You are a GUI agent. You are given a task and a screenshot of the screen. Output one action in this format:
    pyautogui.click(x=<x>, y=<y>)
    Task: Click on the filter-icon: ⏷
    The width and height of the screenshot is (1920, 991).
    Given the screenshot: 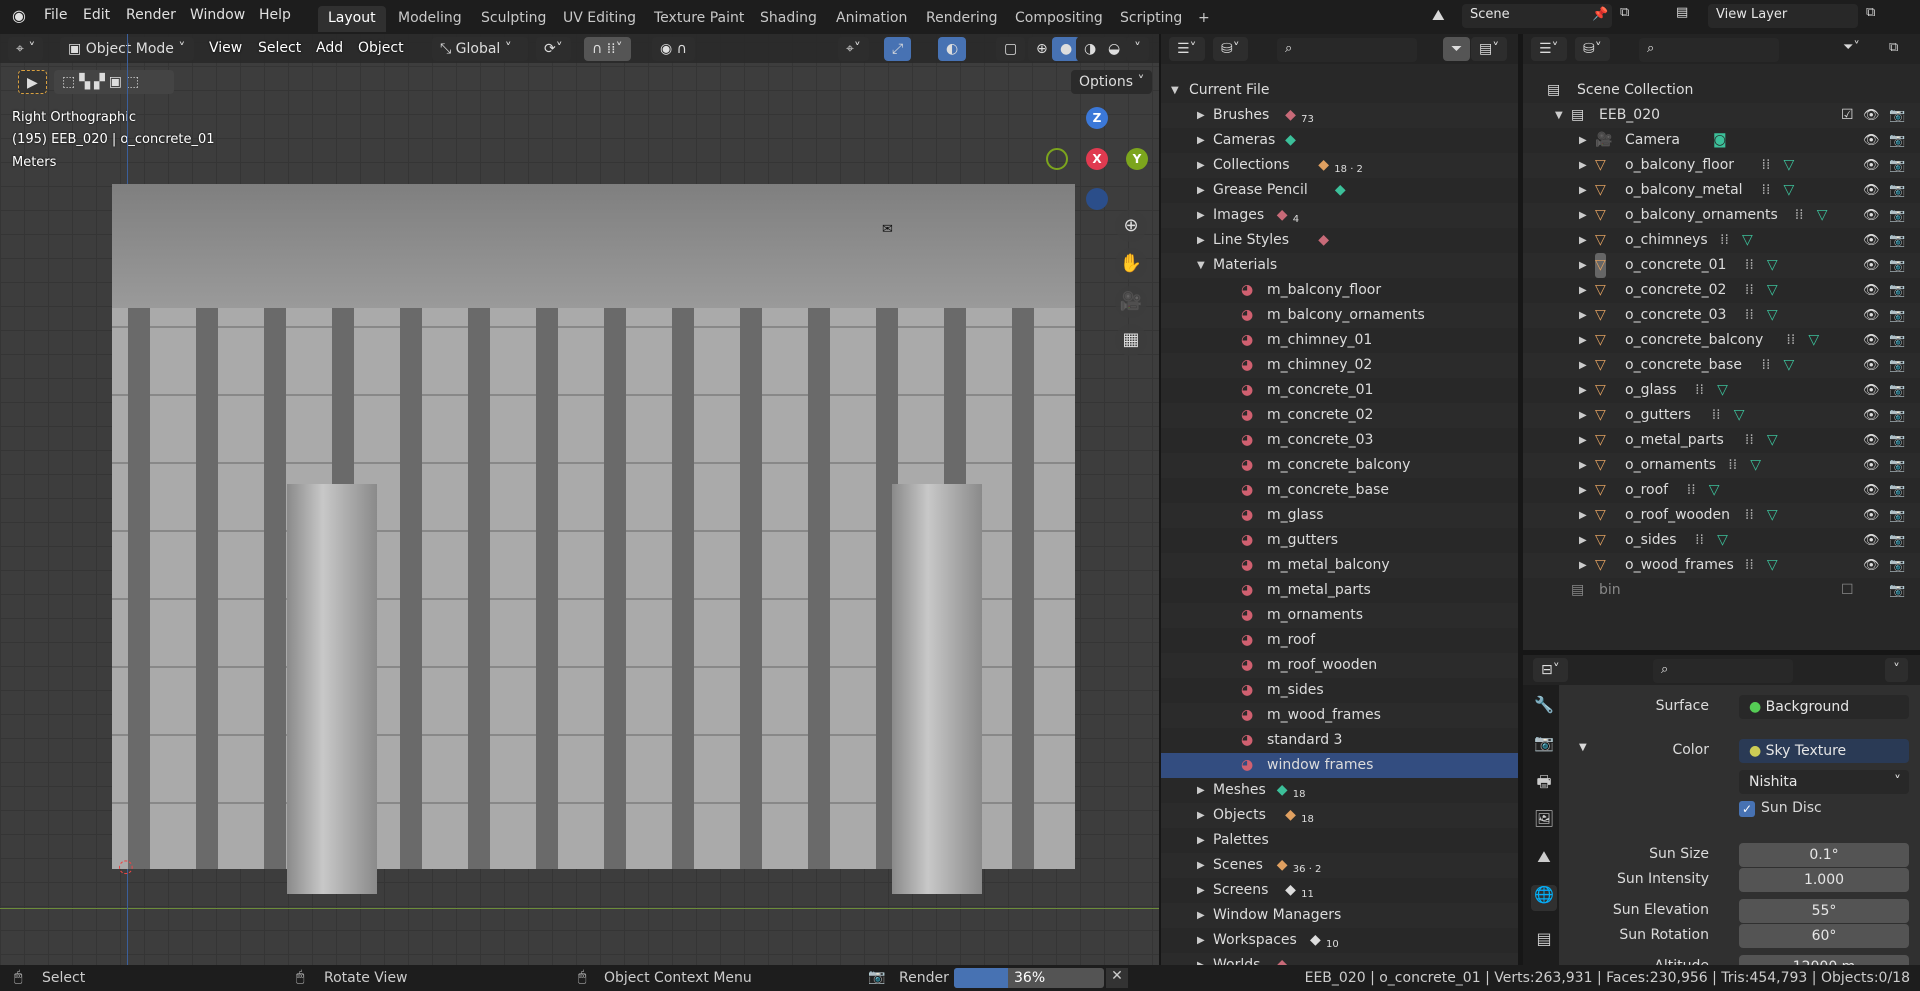 What is the action you would take?
    pyautogui.click(x=1457, y=49)
    